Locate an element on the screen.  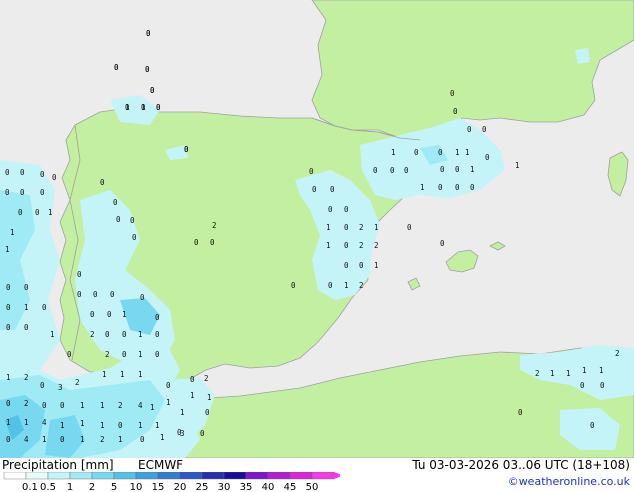
legend-model: ECMWF is located at coordinates (161, 465).